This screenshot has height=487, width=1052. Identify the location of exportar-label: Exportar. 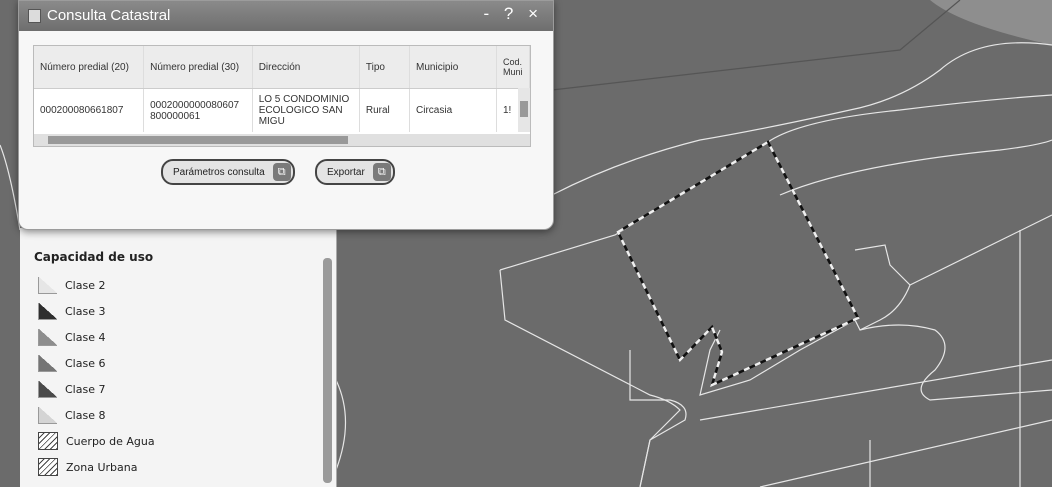
(346, 172).